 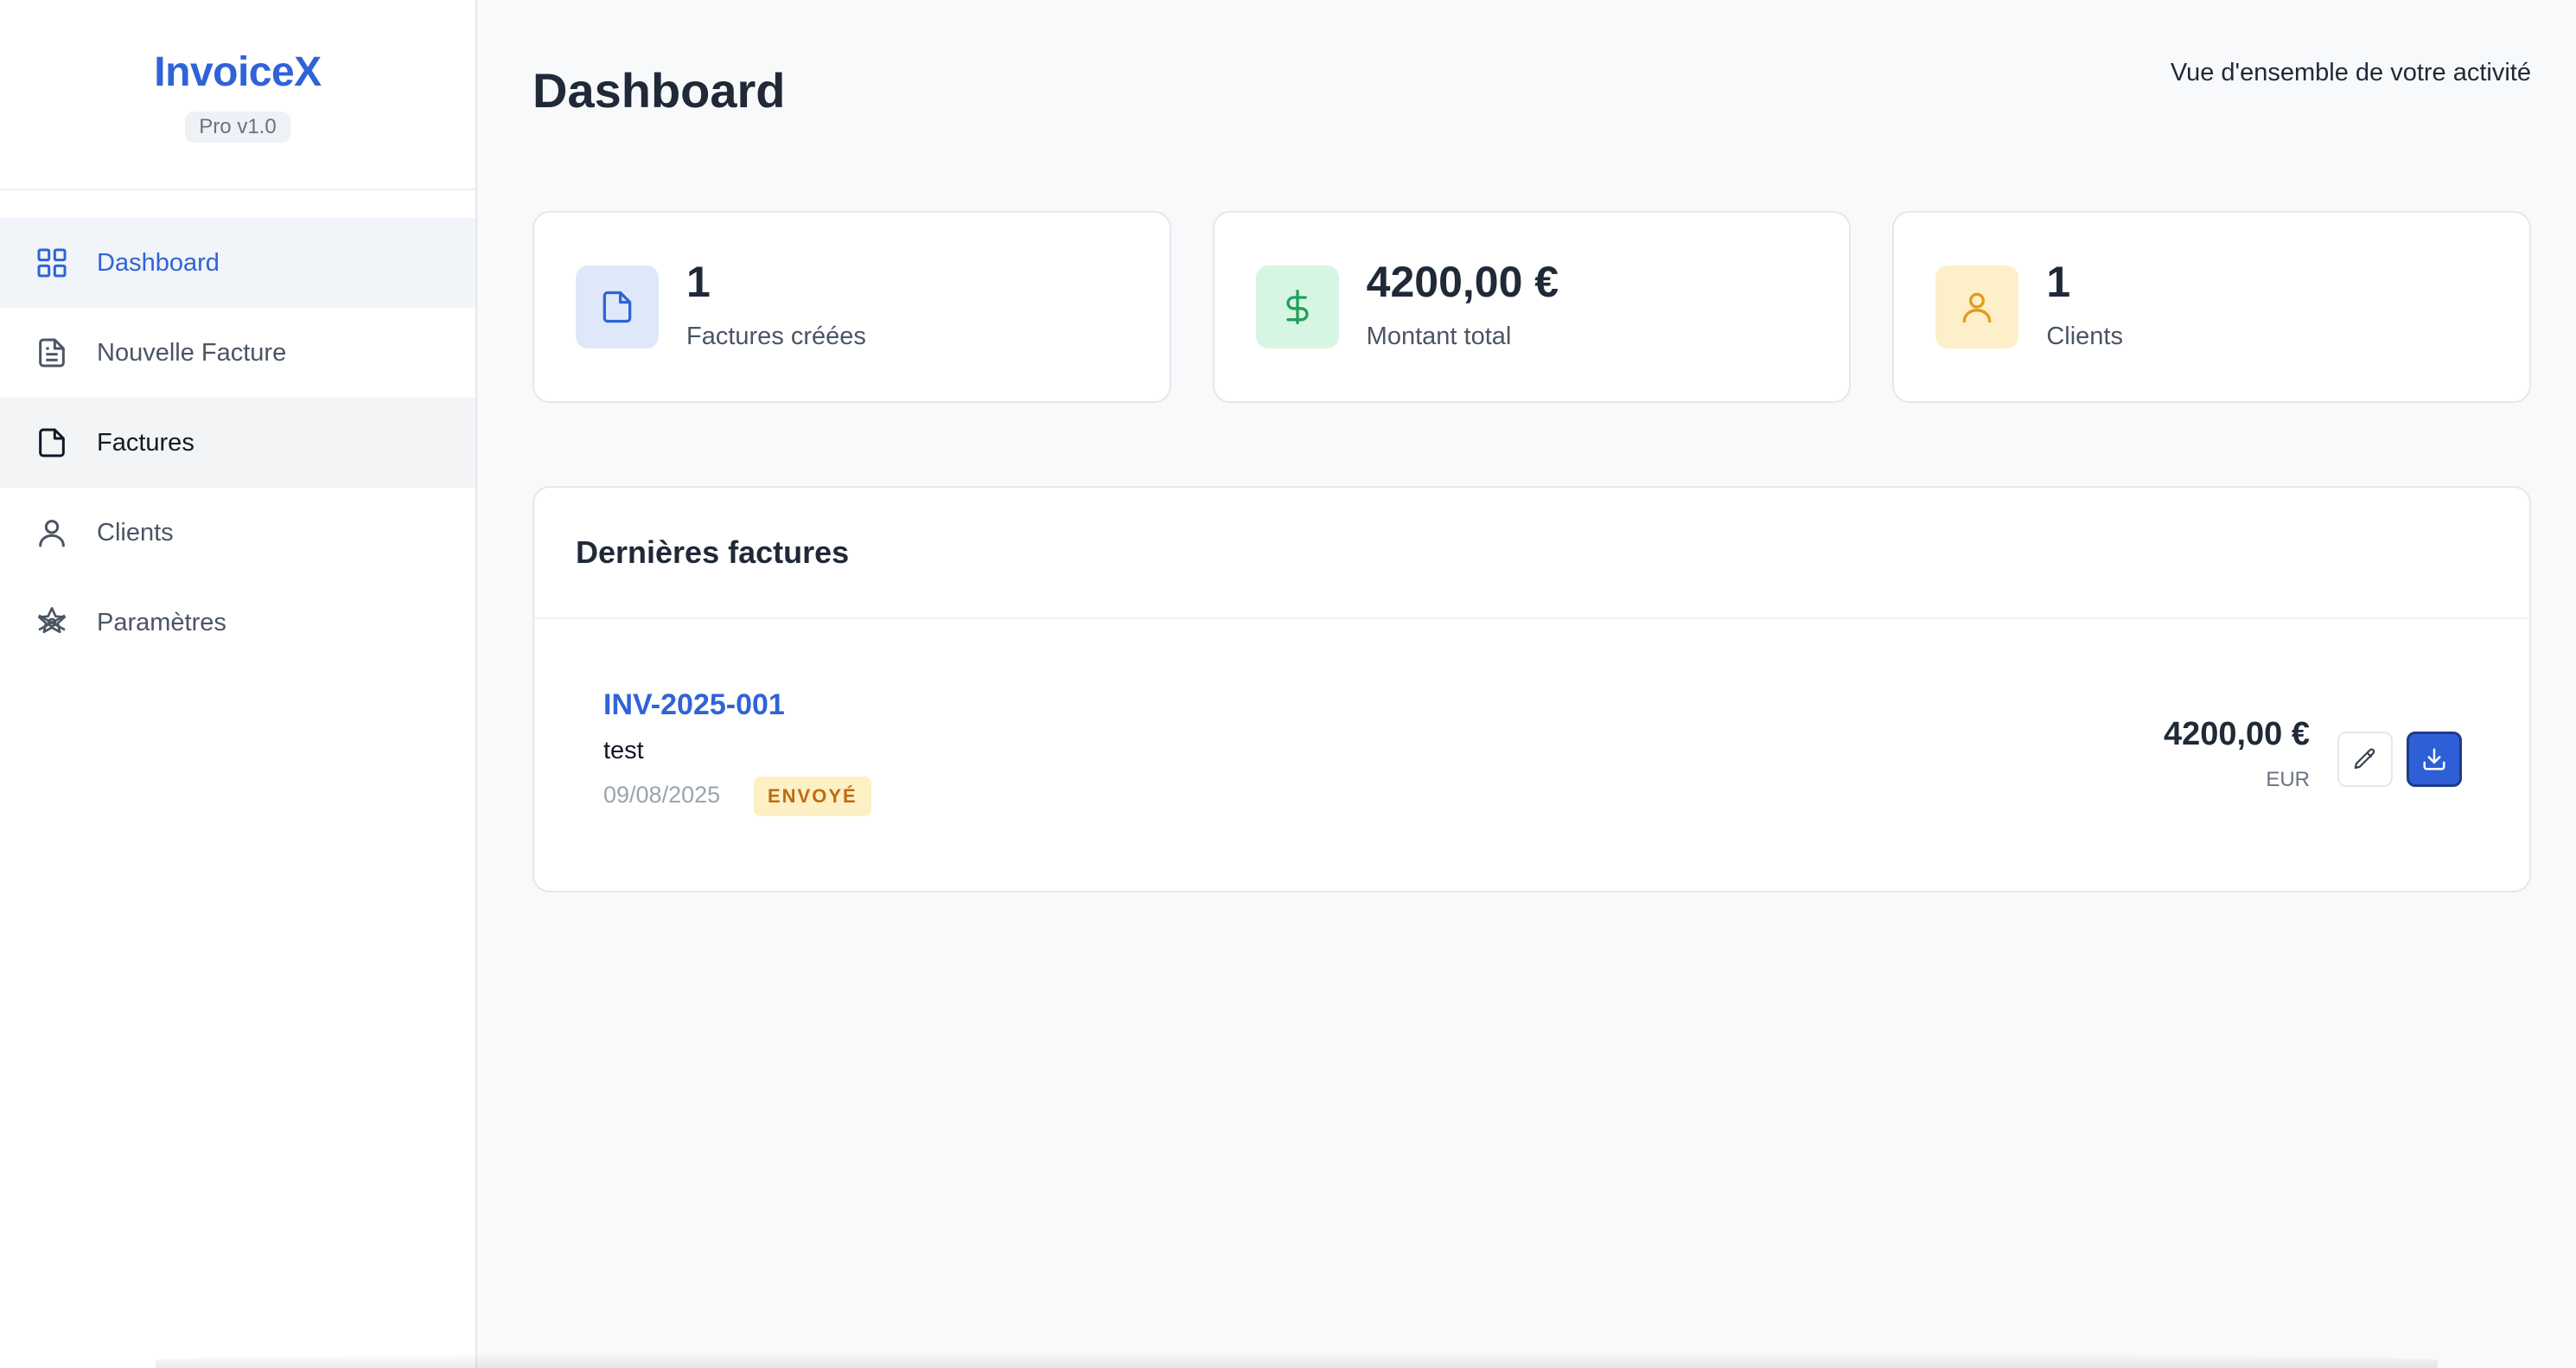 What do you see at coordinates (2288, 779) in the screenshot?
I see `invoice-currency: EUR` at bounding box center [2288, 779].